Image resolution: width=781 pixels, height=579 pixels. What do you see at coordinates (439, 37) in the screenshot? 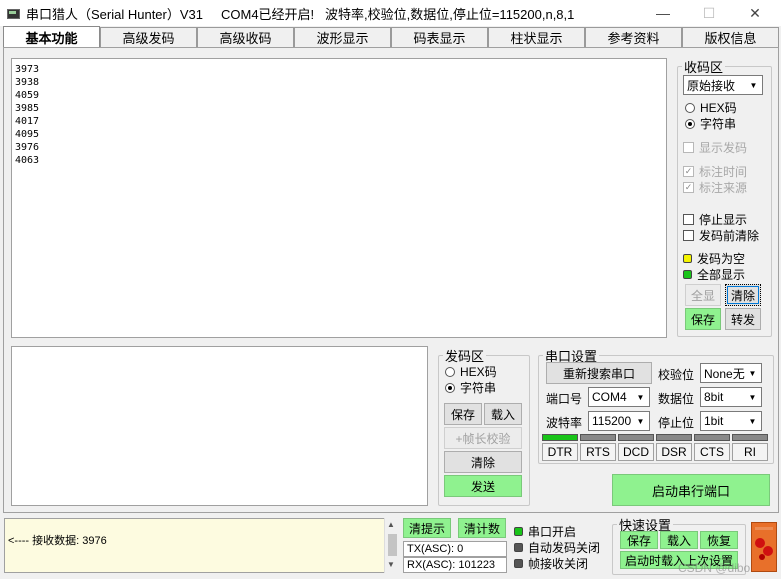
I see `tab-code-table: 码表显示` at bounding box center [439, 37].